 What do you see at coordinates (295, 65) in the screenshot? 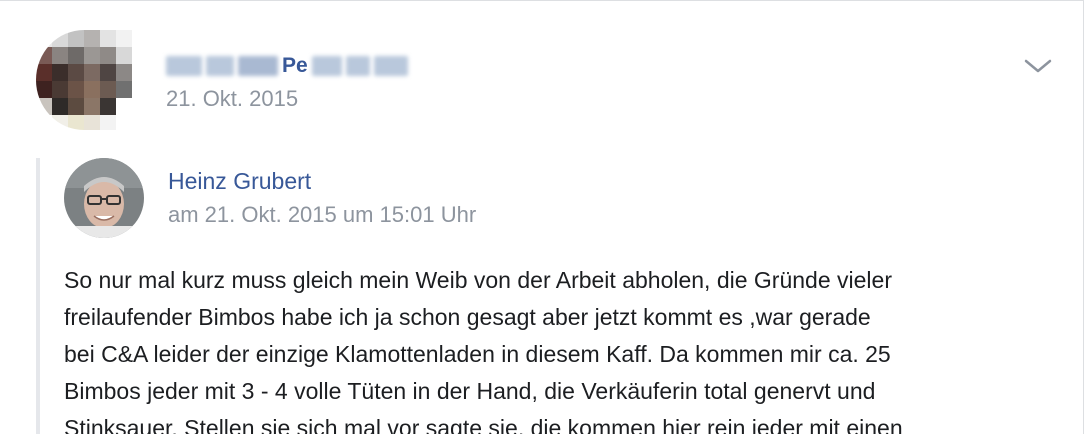
I see `author-name-visible: Pe` at bounding box center [295, 65].